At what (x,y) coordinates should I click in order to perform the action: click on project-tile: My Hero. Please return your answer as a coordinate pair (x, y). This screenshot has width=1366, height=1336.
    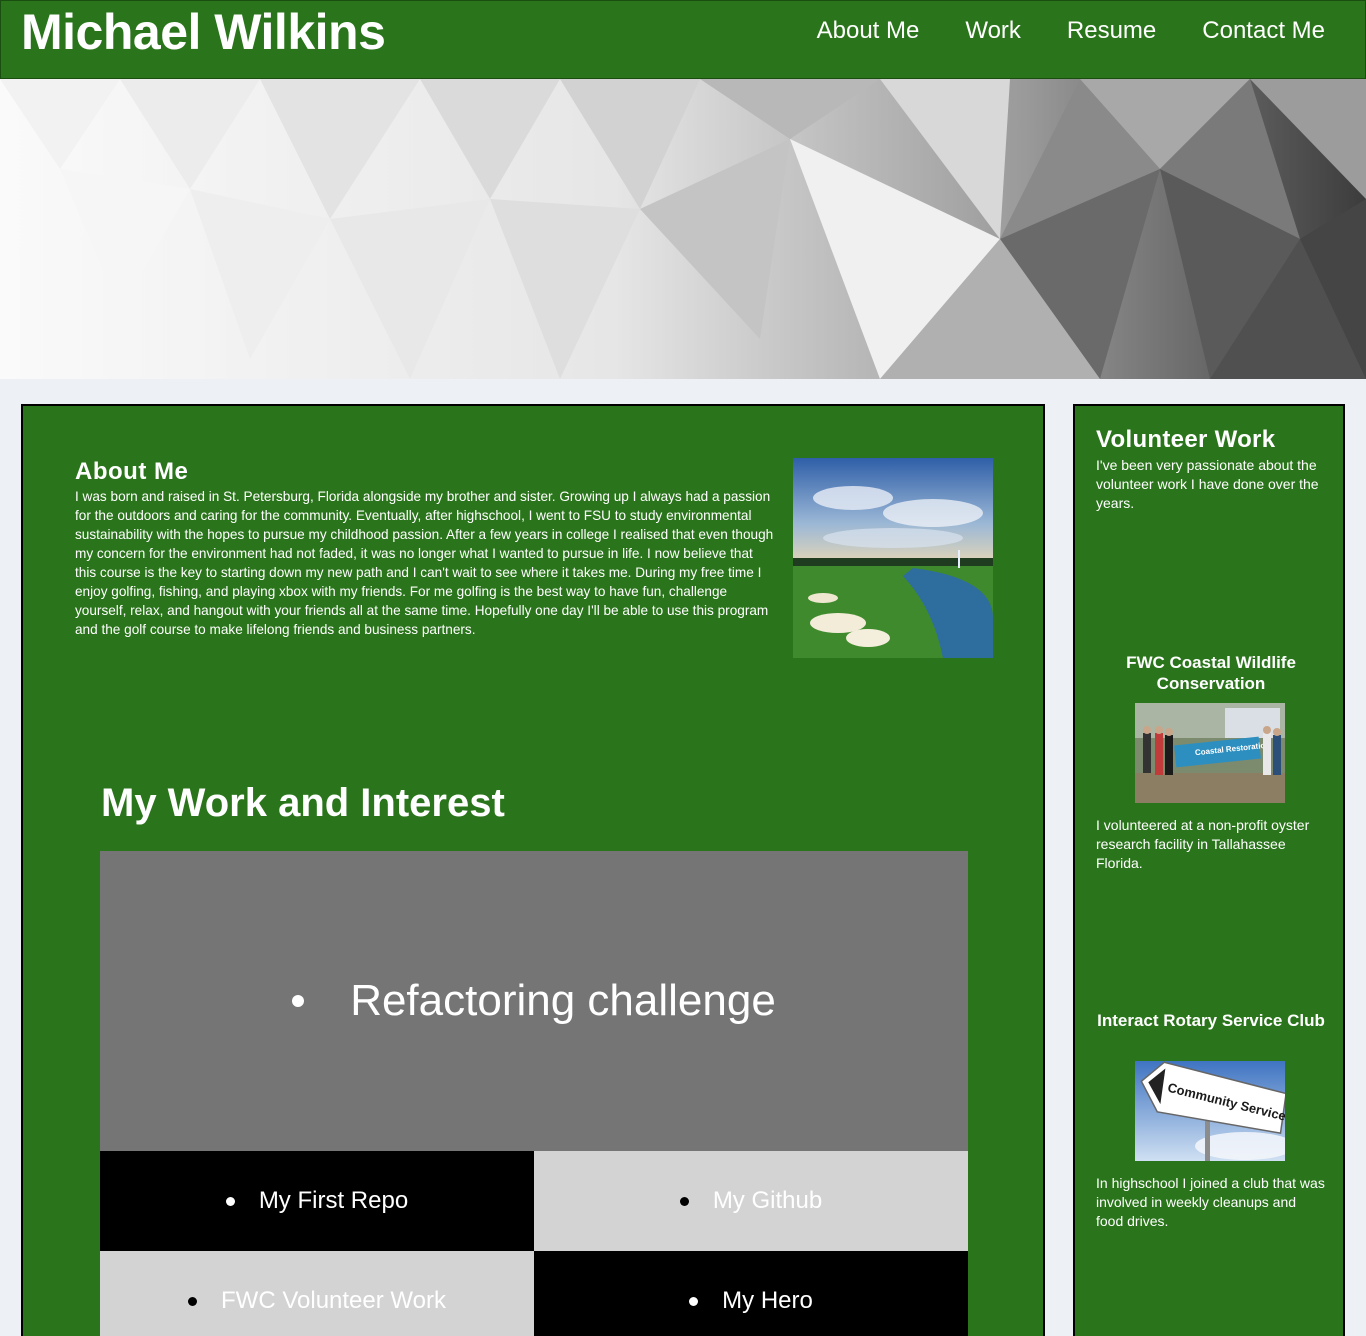
    Looking at the image, I should click on (751, 1293).